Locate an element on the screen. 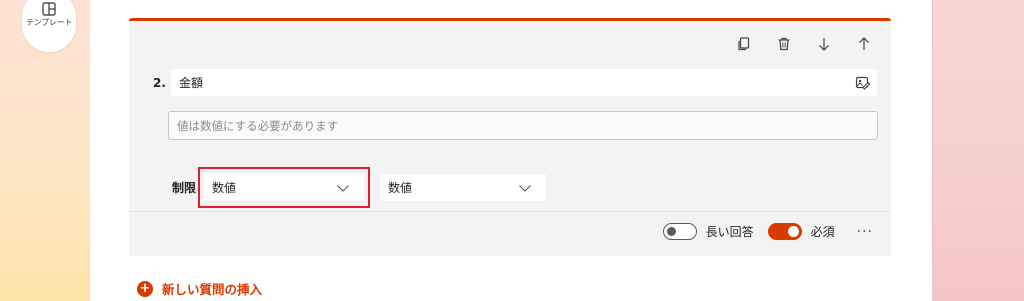 This screenshot has width=1024, height=301. restriction-condition-dropdown: 数値 is located at coordinates (463, 187).